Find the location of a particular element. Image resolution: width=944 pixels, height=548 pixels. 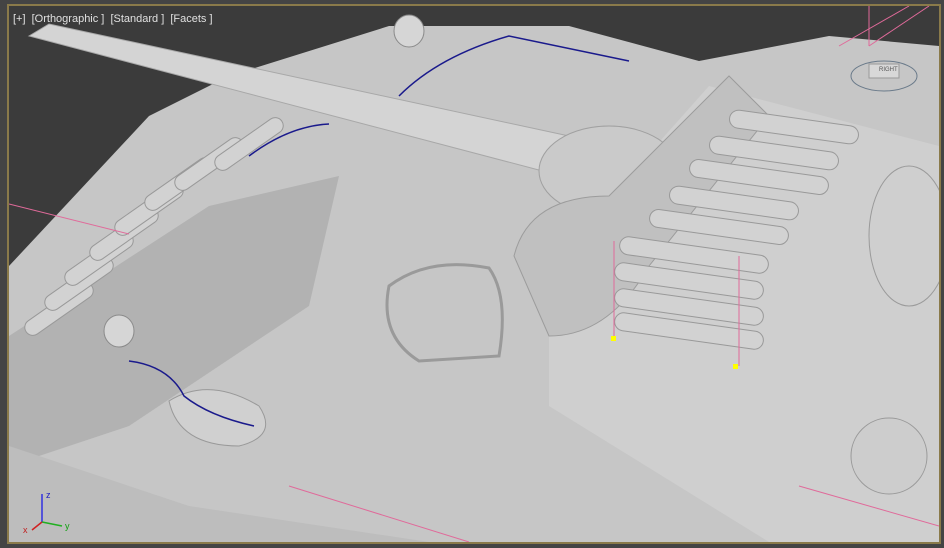

viewport-general-menu: [+] is located at coordinates (19, 19).